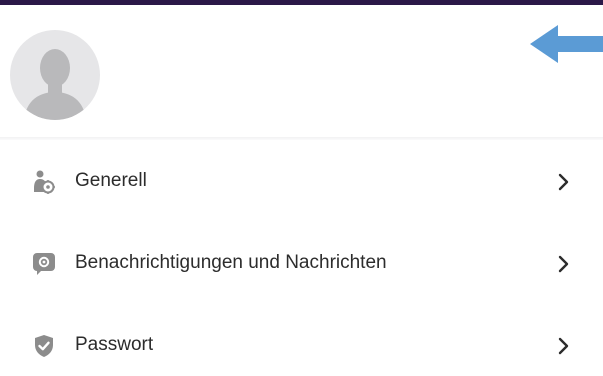 Image resolution: width=603 pixels, height=376 pixels. I want to click on arrow-left-icon, so click(566, 44).